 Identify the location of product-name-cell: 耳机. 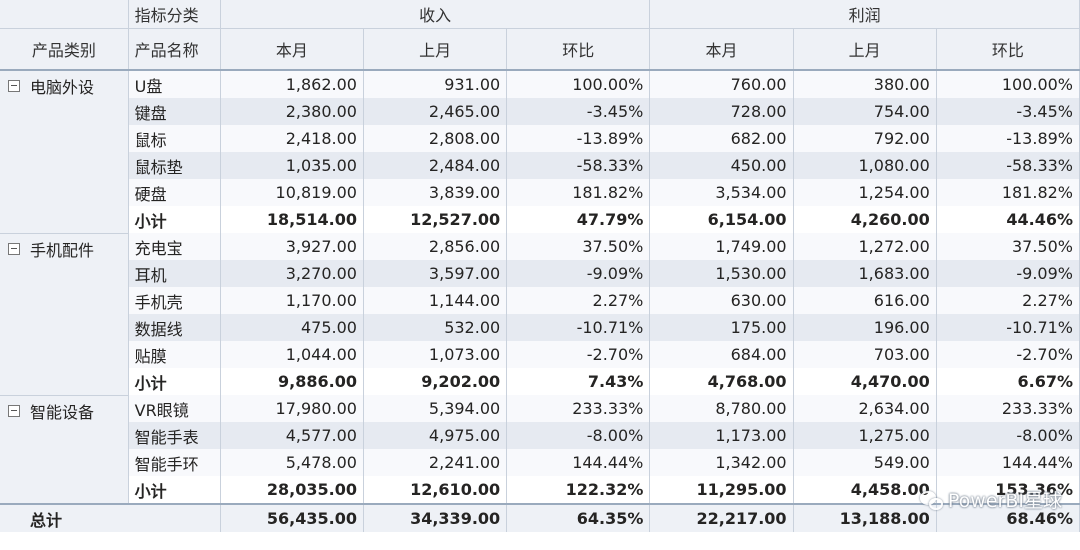
(174, 273).